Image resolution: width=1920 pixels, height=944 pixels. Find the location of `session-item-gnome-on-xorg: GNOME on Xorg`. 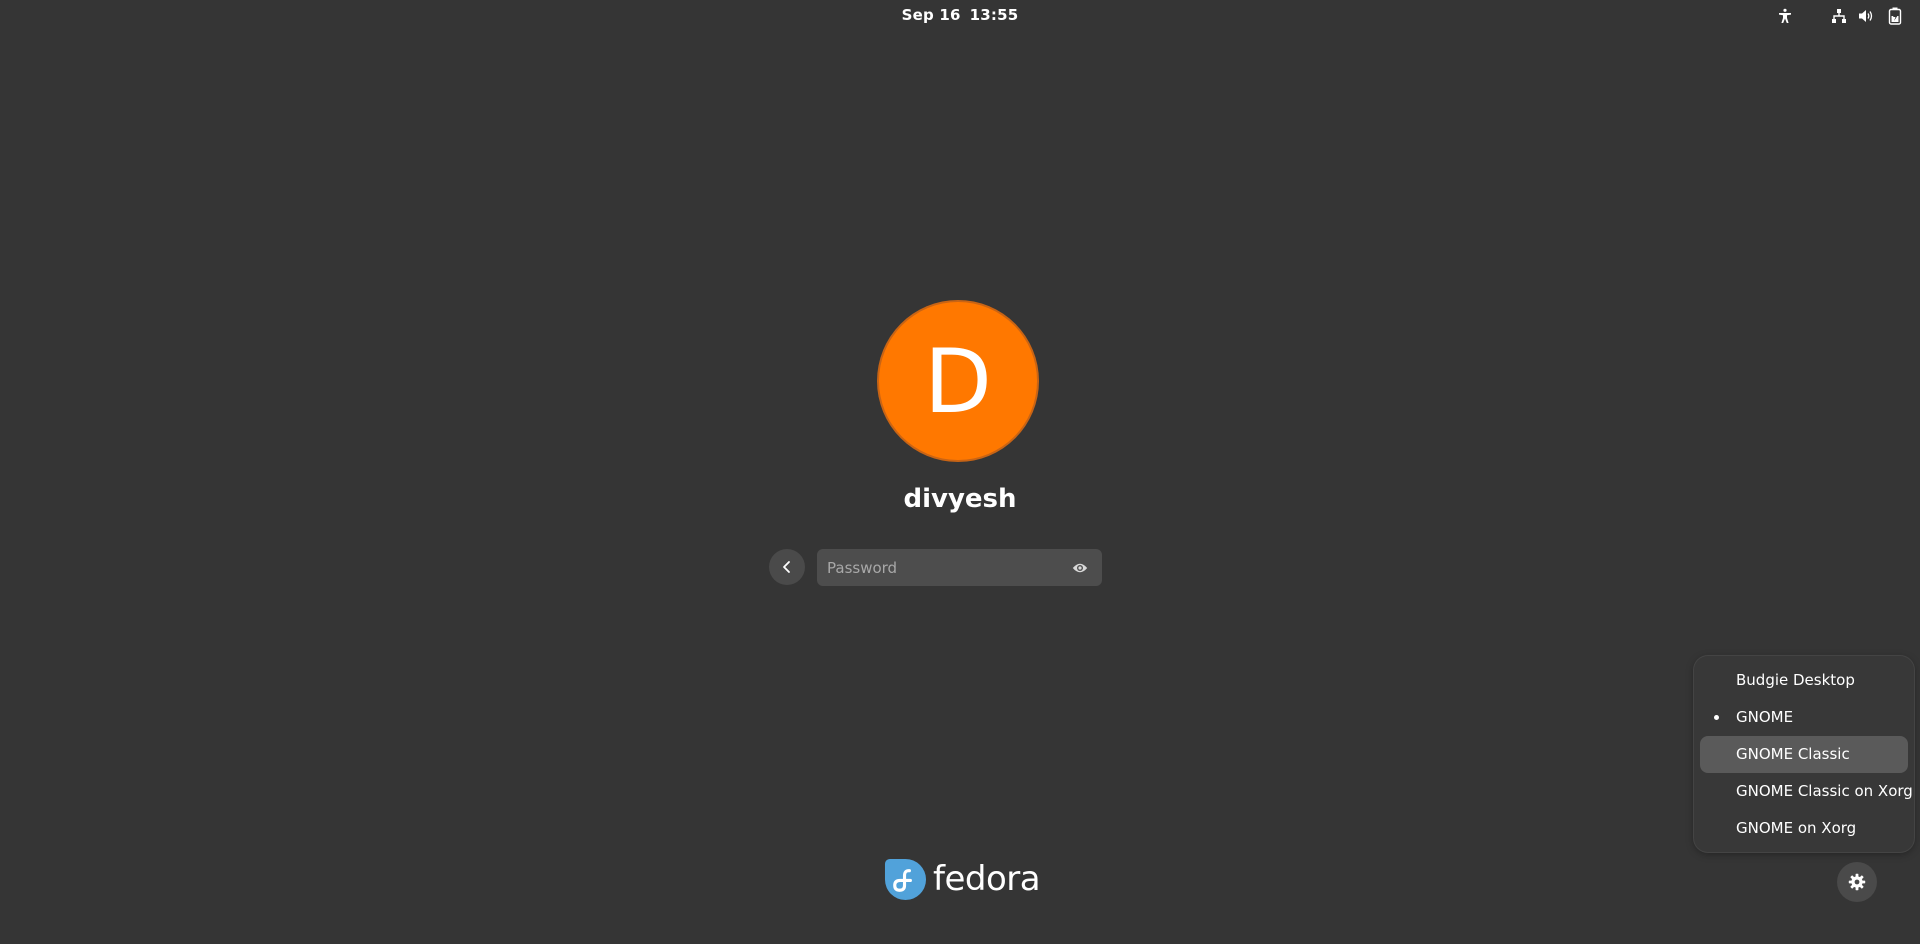

session-item-gnome-on-xorg: GNOME on Xorg is located at coordinates (1804, 828).